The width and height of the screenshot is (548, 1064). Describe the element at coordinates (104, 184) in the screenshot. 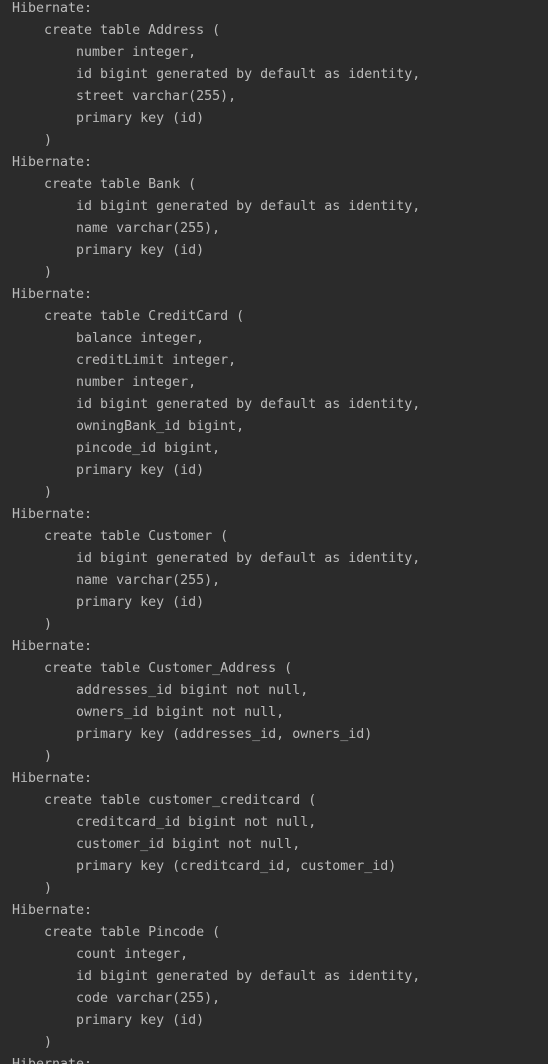

I see `console-line: create table Bank (` at that location.